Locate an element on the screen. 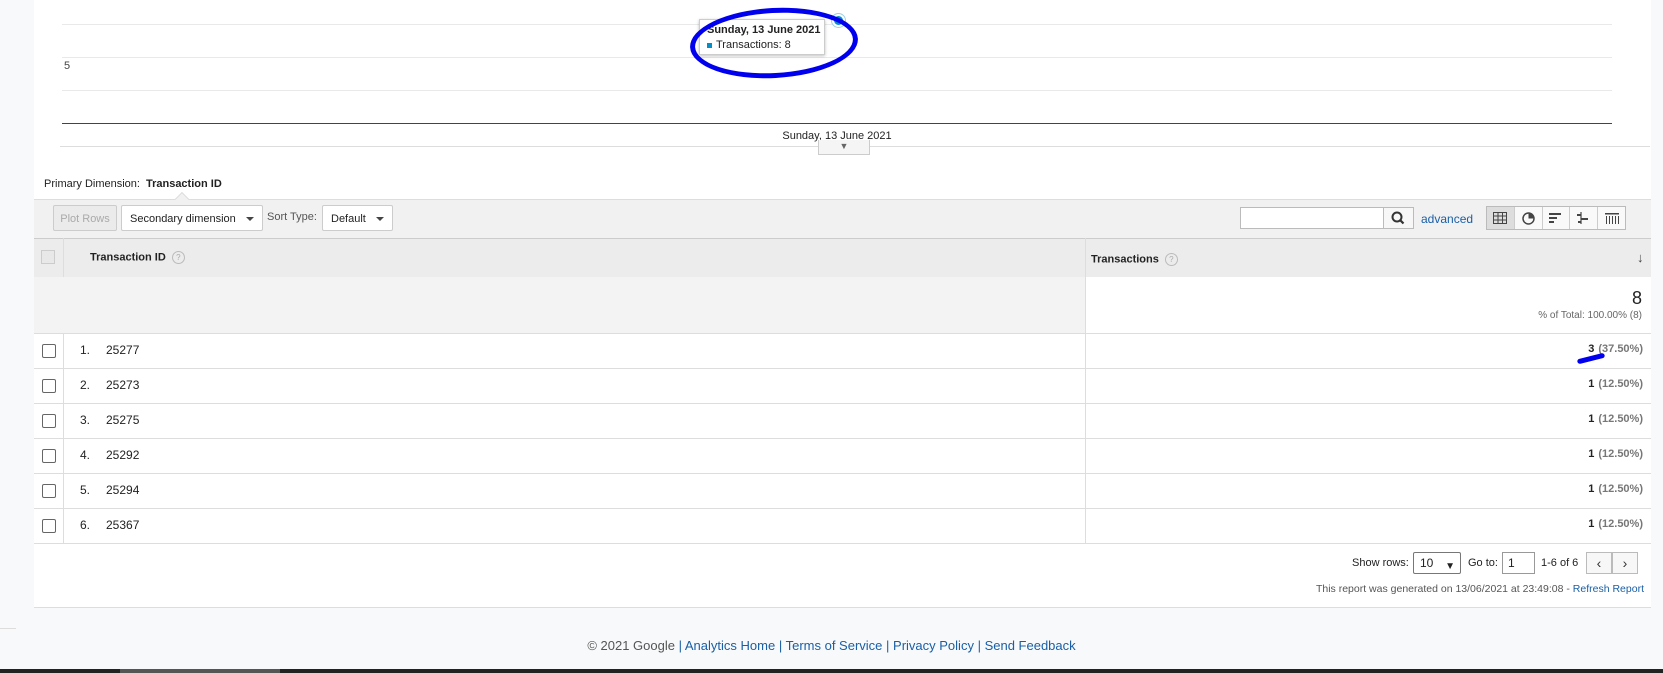 The width and height of the screenshot is (1663, 673). transaction-id: 25277 is located at coordinates (122, 350).